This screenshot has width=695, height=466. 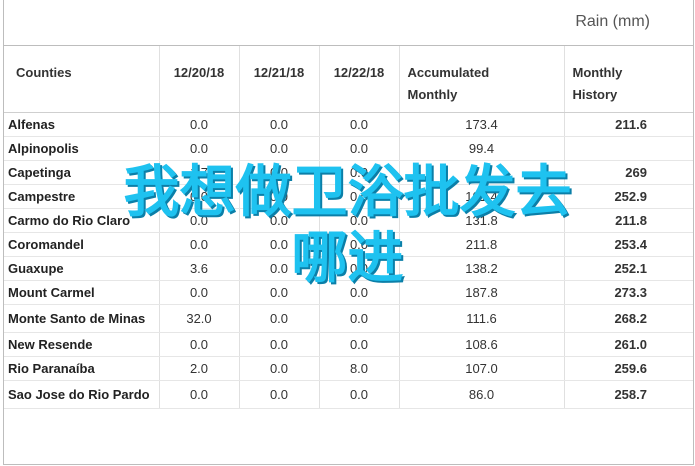 What do you see at coordinates (481, 124) in the screenshot?
I see `accumulated-cell: 173.4` at bounding box center [481, 124].